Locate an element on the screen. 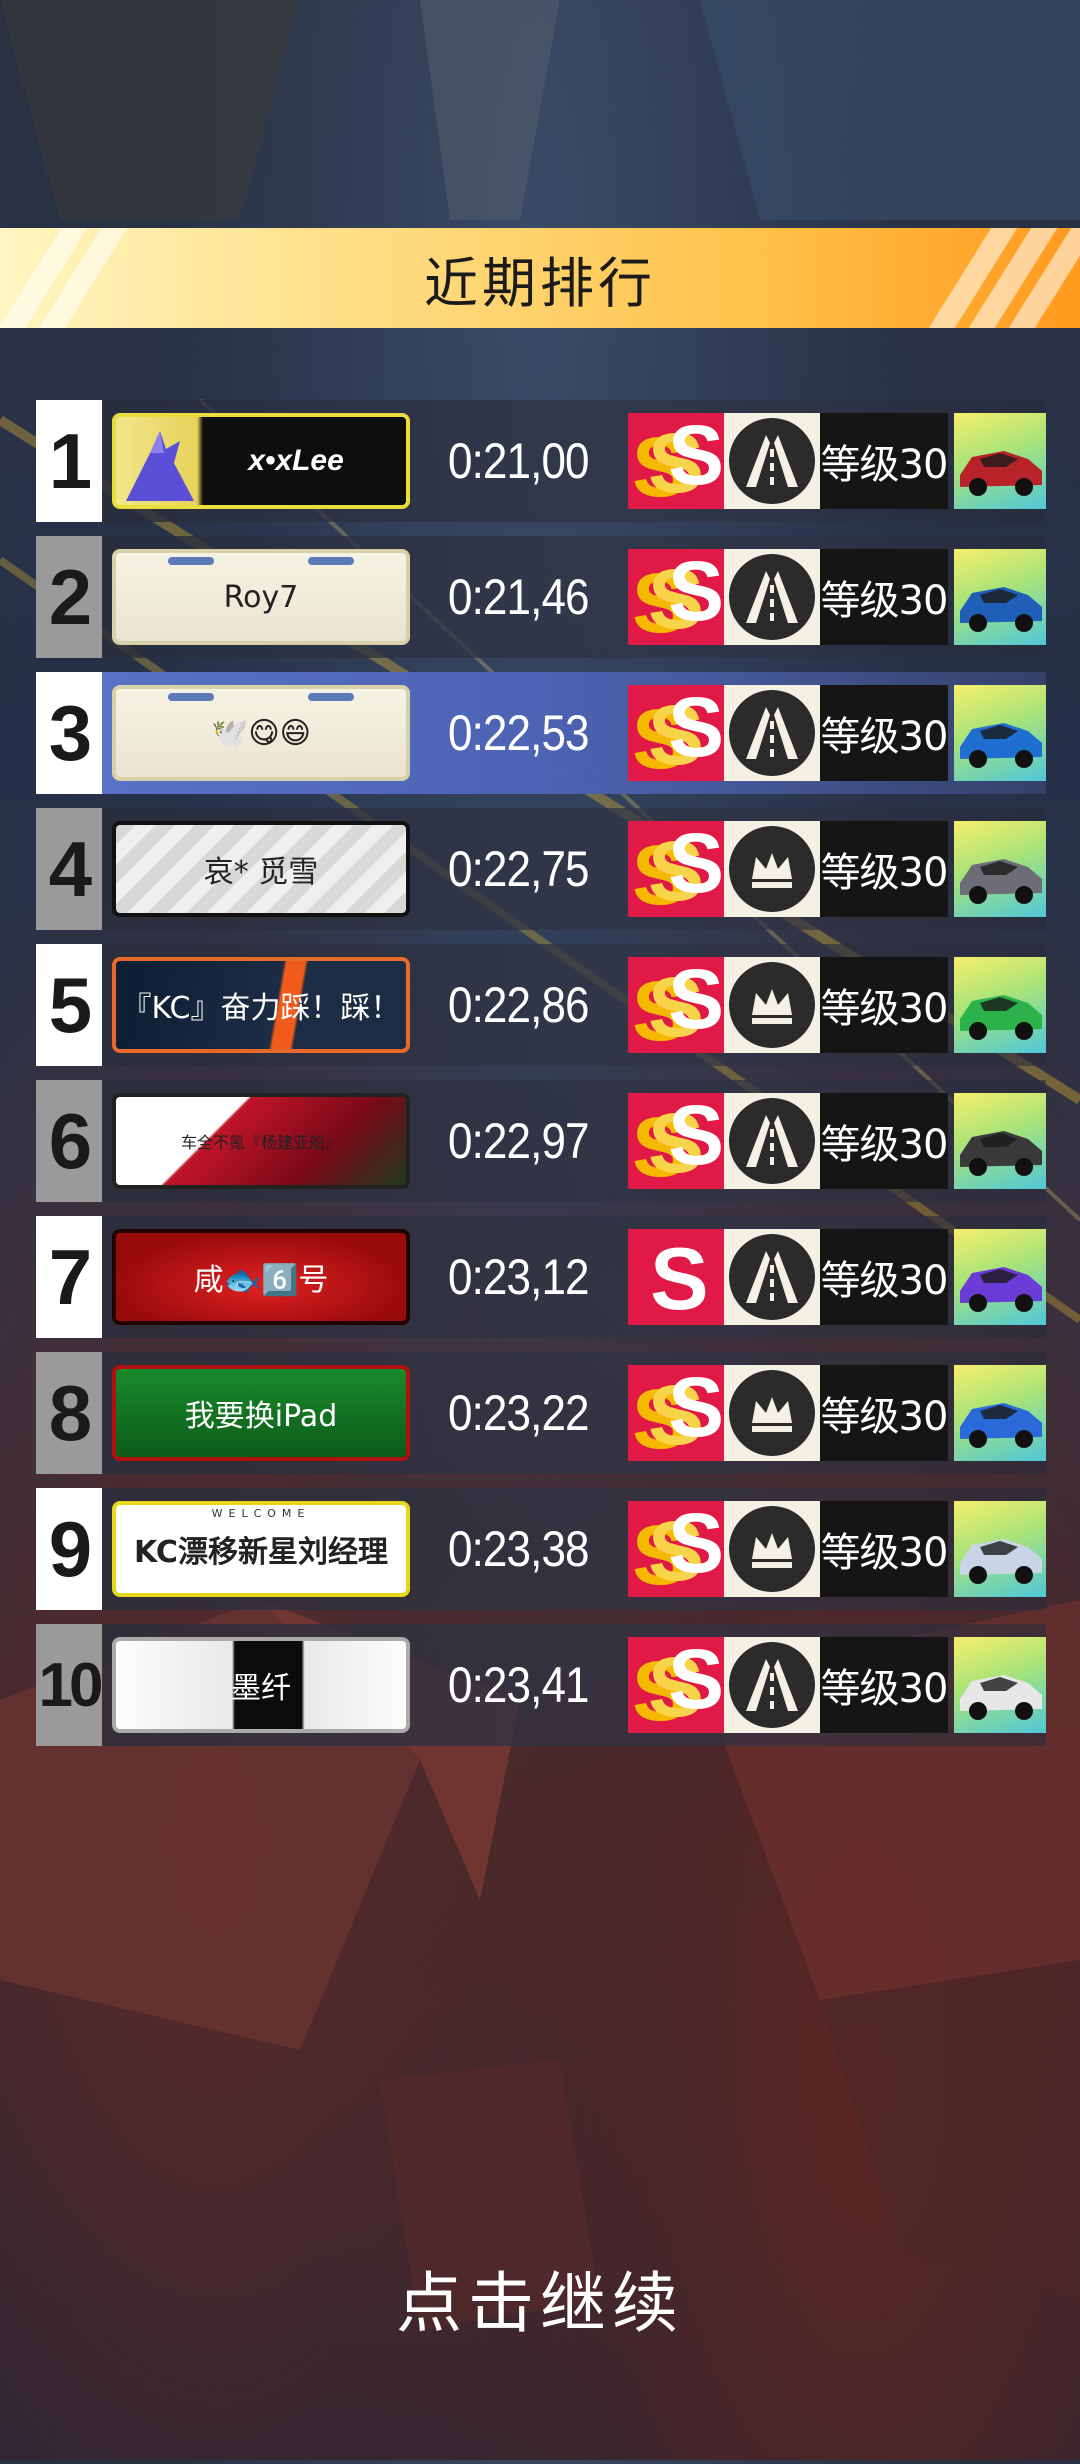  name-plate: WELCOME KC漂移新星刘经理 is located at coordinates (261, 1549).